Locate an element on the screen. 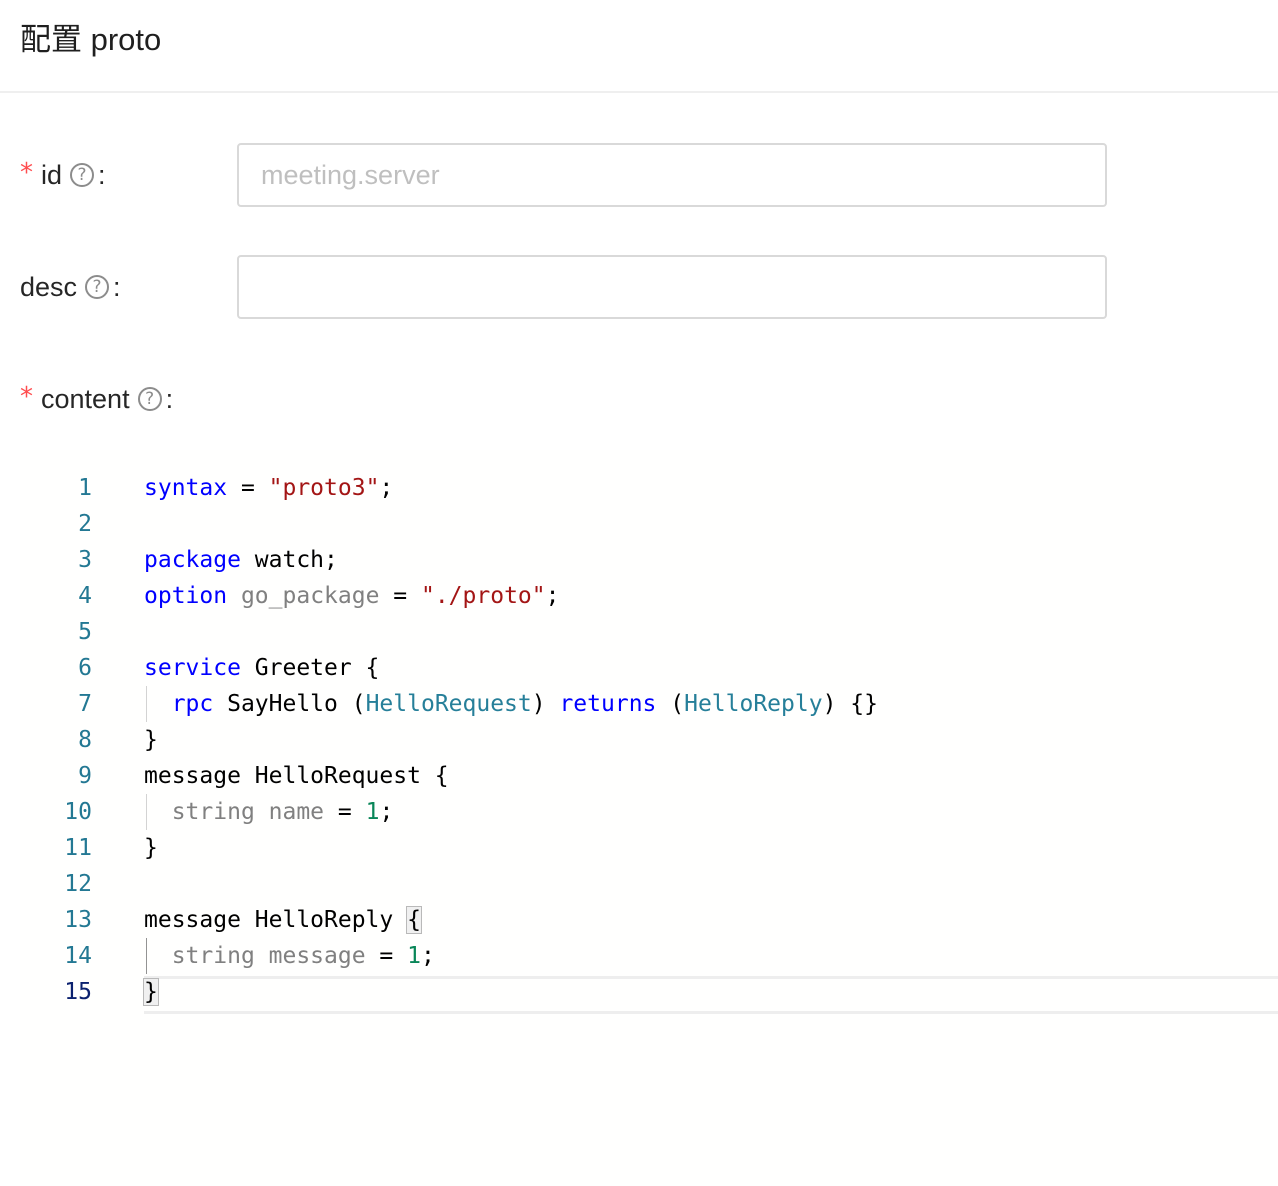 This screenshot has height=1186, width=1278. id-label: * id ? : is located at coordinates (63, 175).